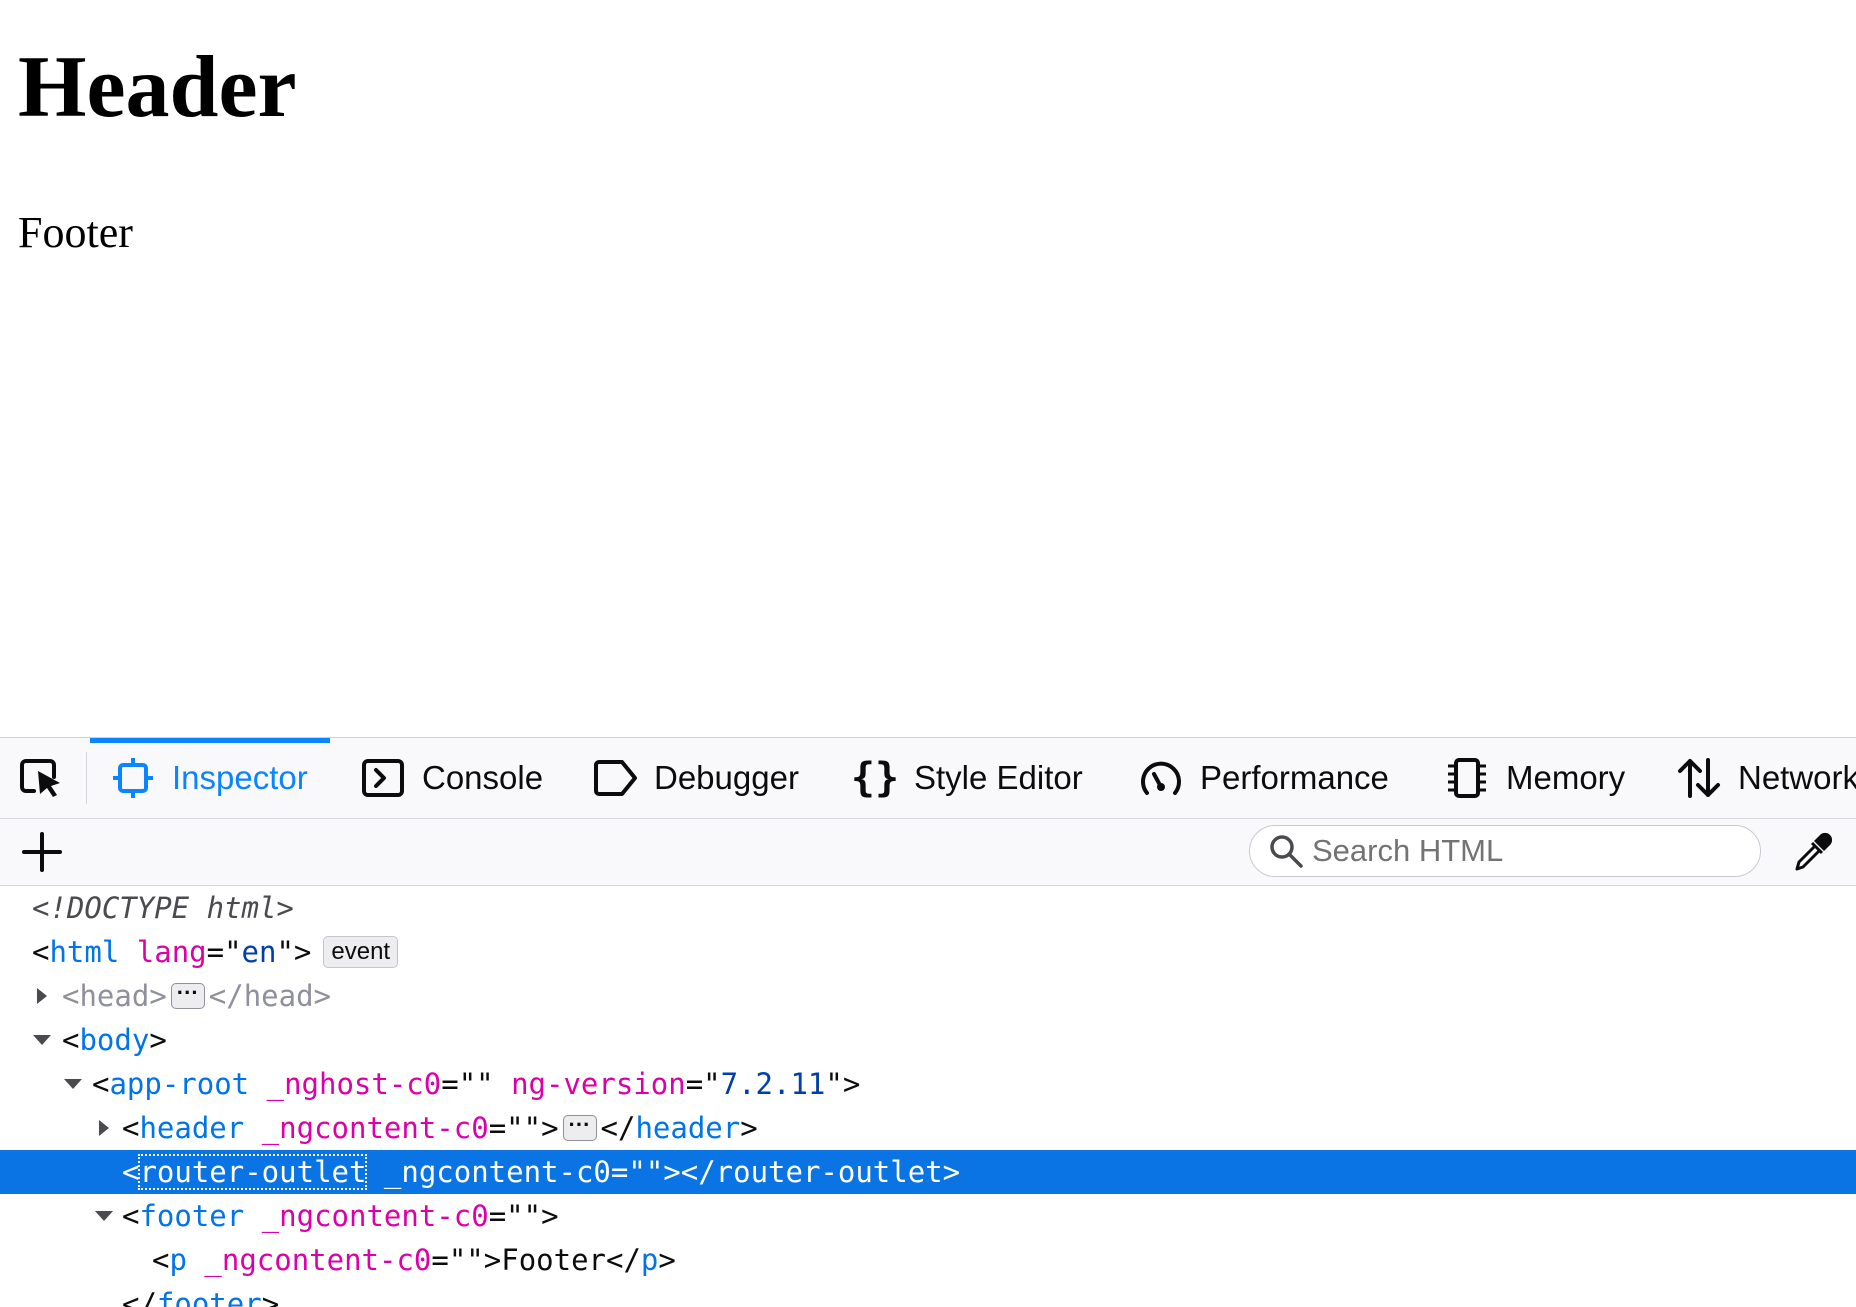  What do you see at coordinates (354, 1084) in the screenshot?
I see `attr-name: _nghost-c0` at bounding box center [354, 1084].